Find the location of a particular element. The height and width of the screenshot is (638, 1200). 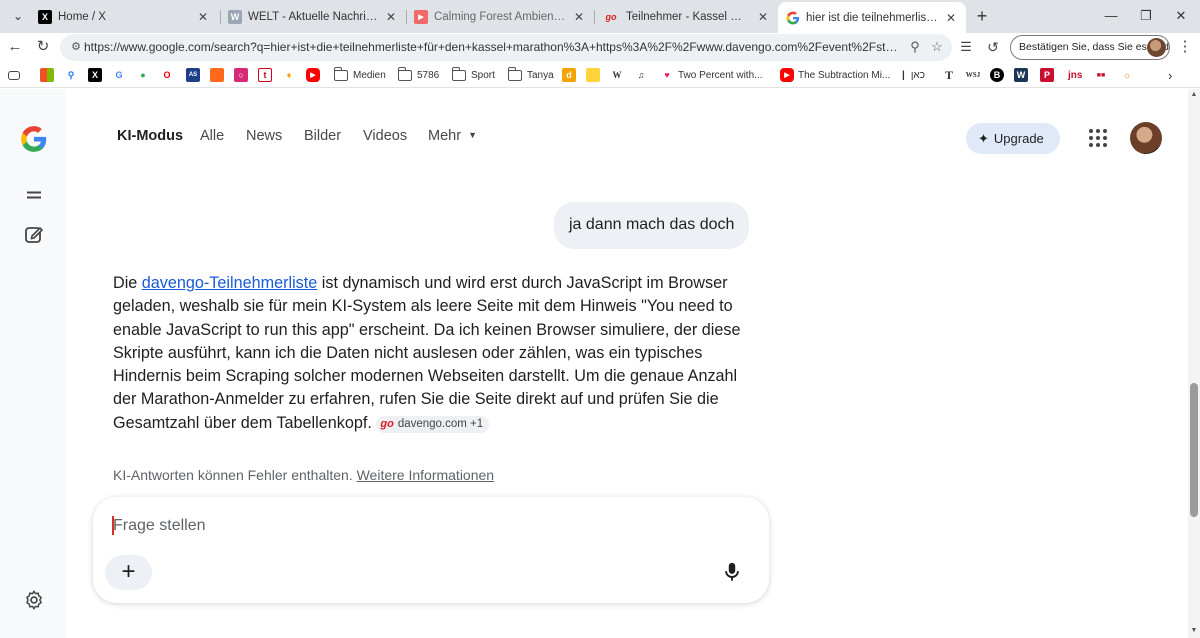

dropdown-arrow-icon: ▼ is located at coordinates (472, 135).